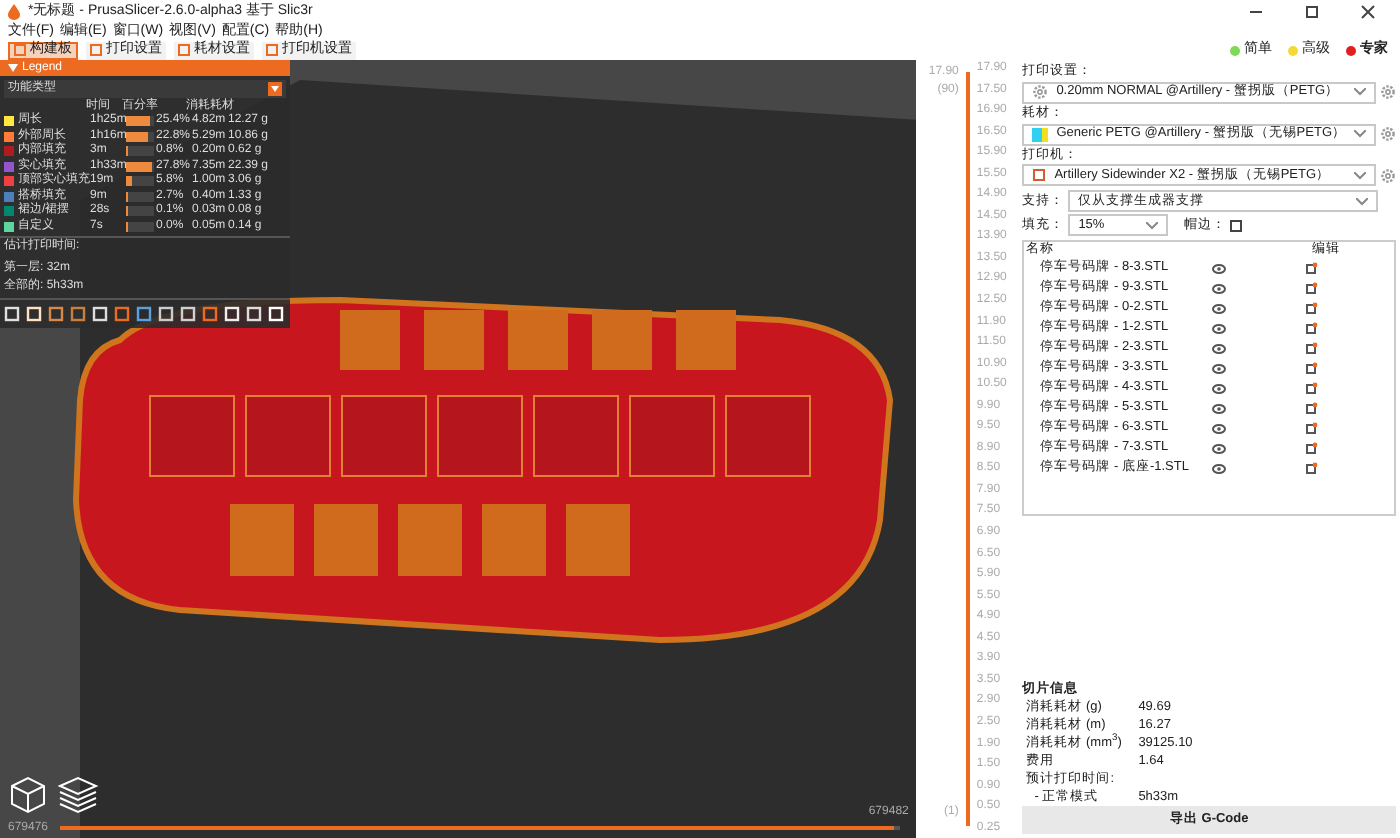 This screenshot has height=838, width=1400. What do you see at coordinates (28, 794) in the screenshot?
I see `cube-view-icon` at bounding box center [28, 794].